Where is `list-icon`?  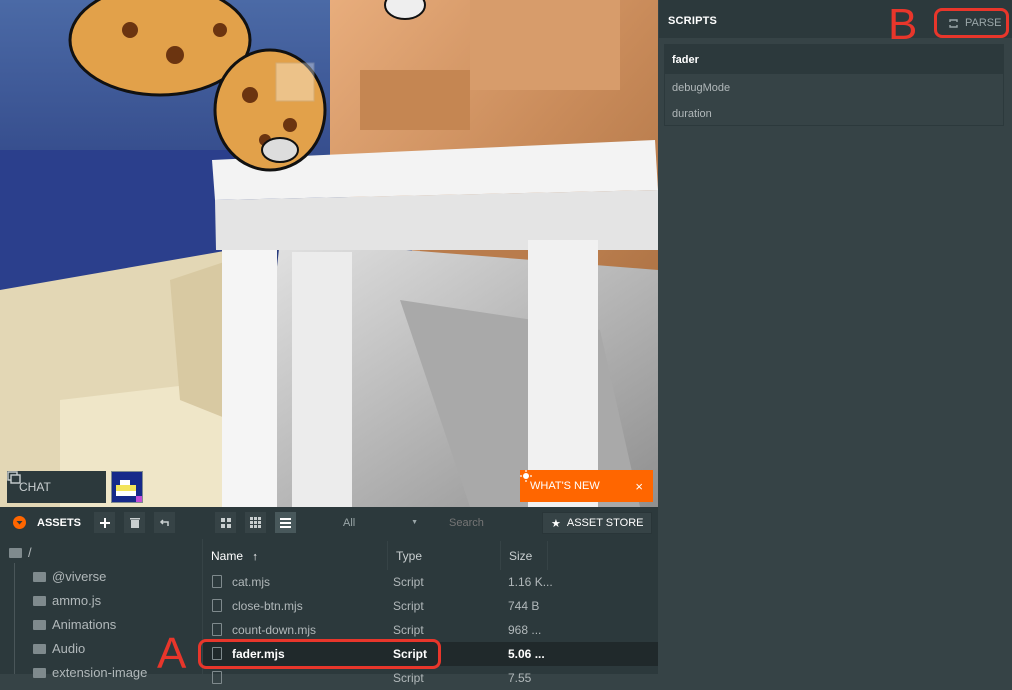 list-icon is located at coordinates (285, 522).